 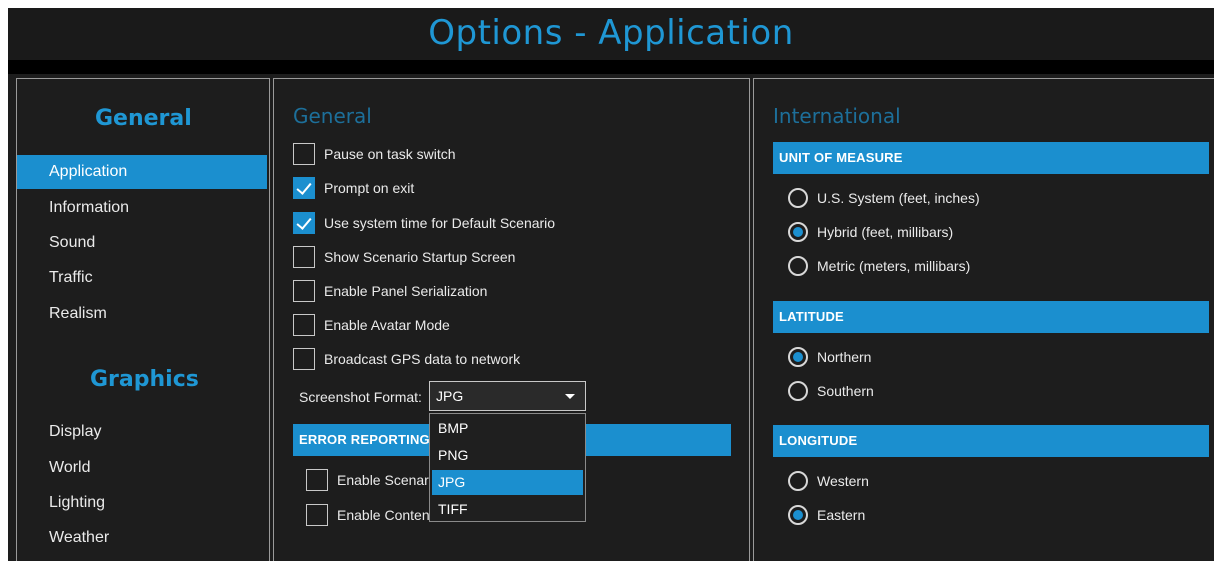 I want to click on checkbox-label: Broadcast GPS data to network, so click(x=422, y=359).